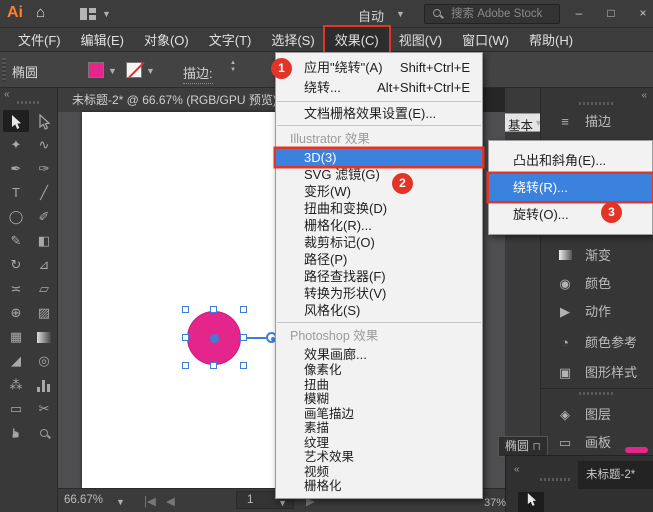 The image size is (653, 512). Describe the element at coordinates (16, 217) in the screenshot. I see `ellipse-tool: ◯` at that location.